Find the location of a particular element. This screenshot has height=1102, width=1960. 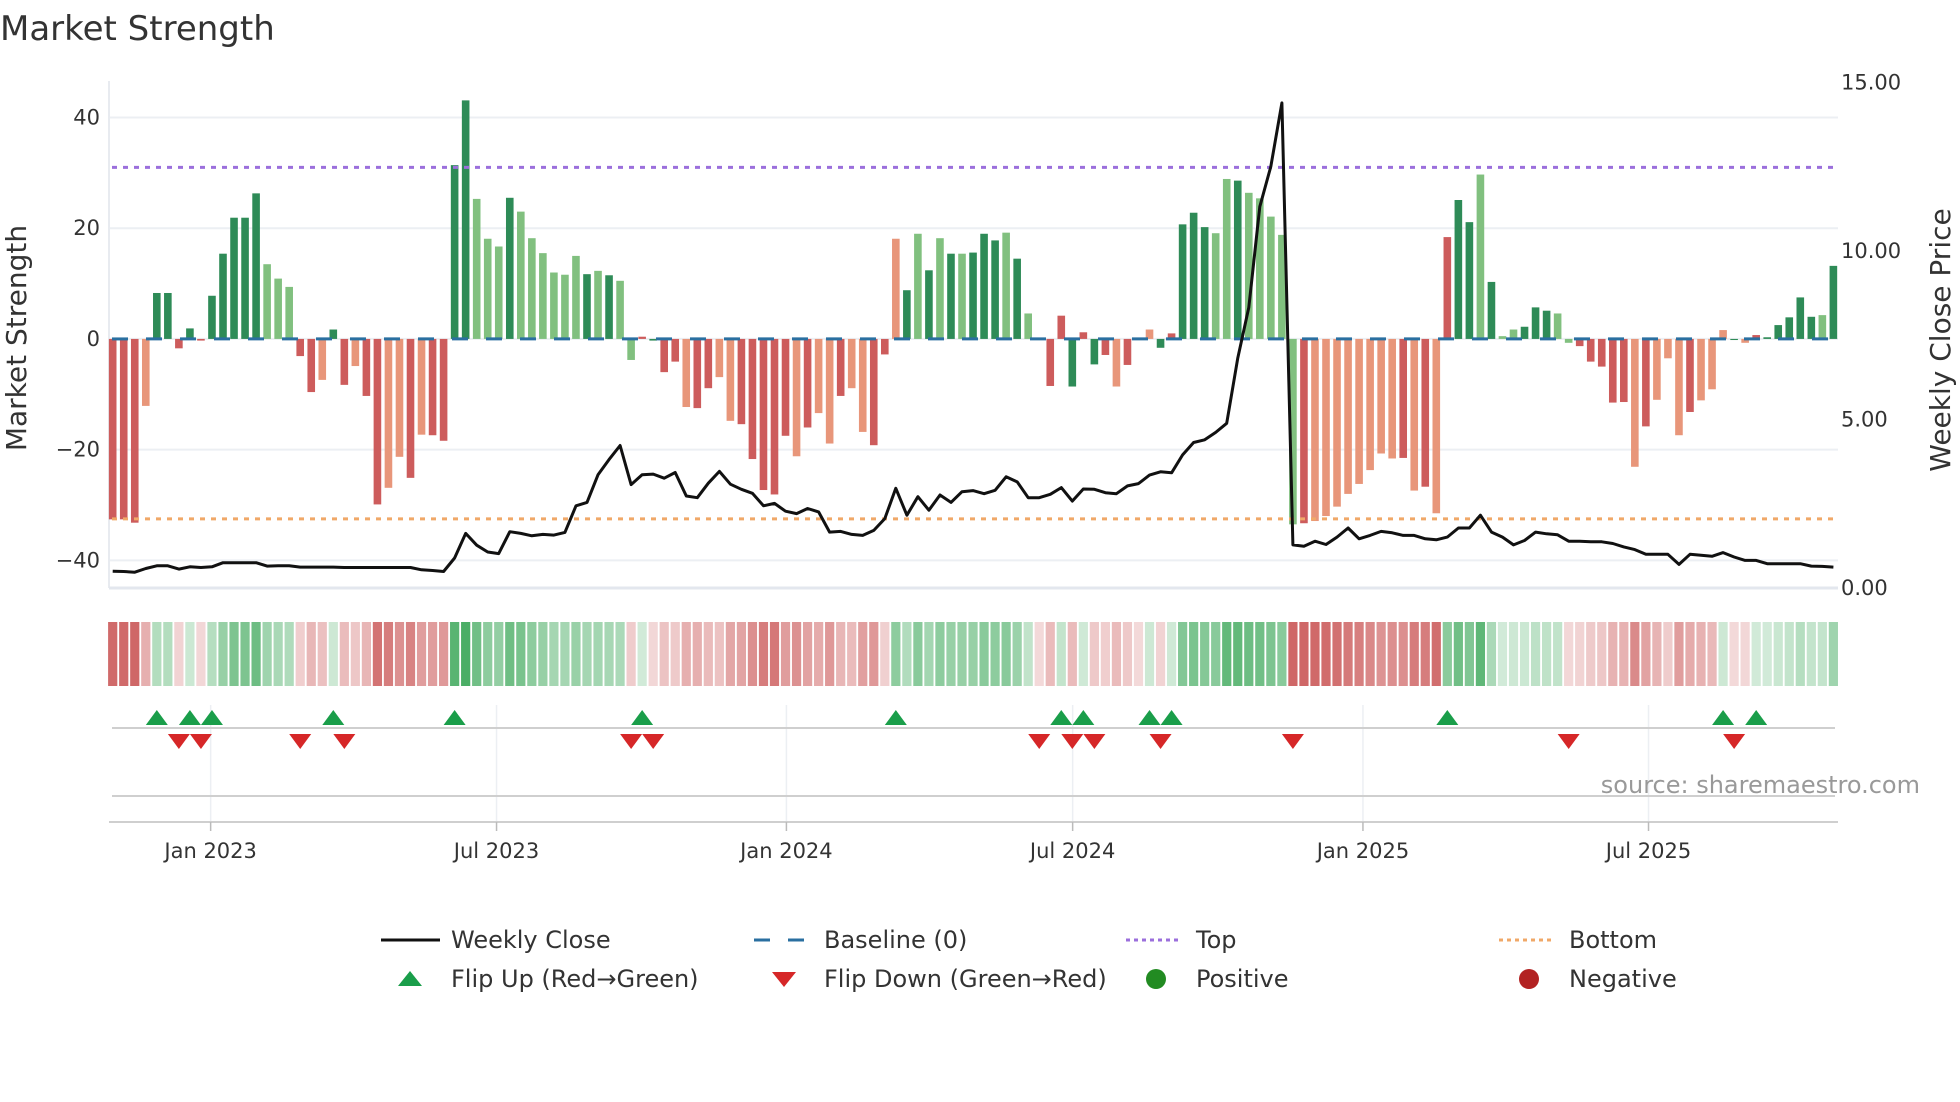

legend-item-negative: Negative is located at coordinates (1598, 979).